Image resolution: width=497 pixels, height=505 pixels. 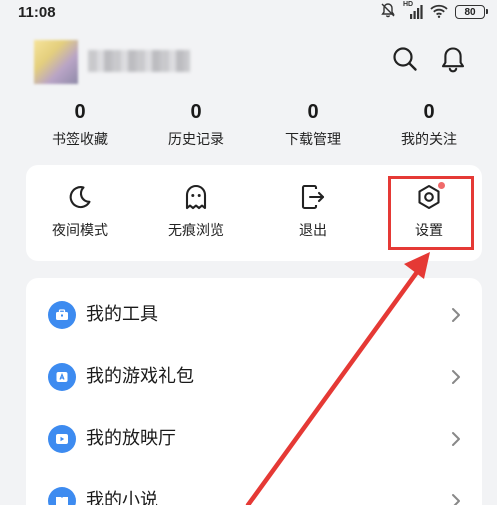 I want to click on book-icon, so click(x=62, y=496).